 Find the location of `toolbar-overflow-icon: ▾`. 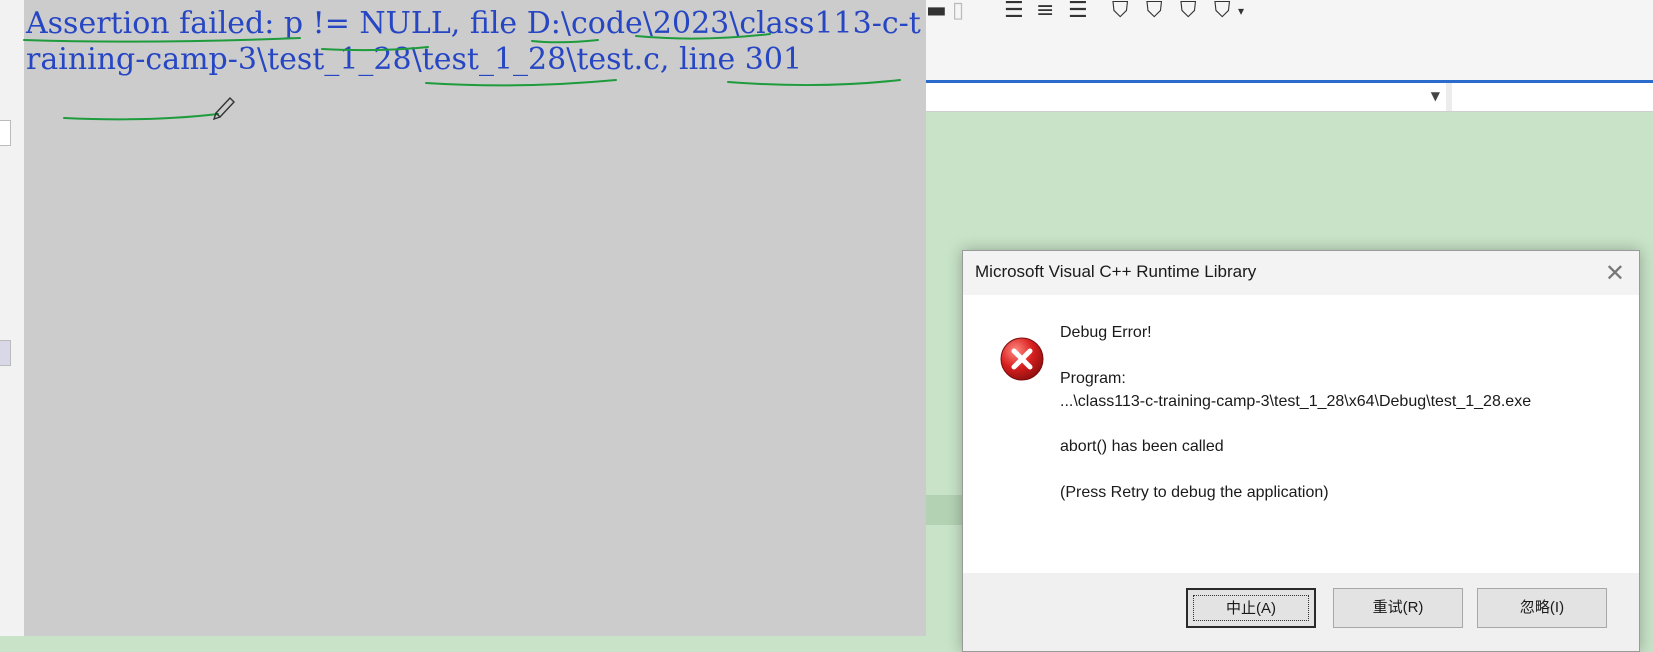

toolbar-overflow-icon: ▾ is located at coordinates (1241, 11).